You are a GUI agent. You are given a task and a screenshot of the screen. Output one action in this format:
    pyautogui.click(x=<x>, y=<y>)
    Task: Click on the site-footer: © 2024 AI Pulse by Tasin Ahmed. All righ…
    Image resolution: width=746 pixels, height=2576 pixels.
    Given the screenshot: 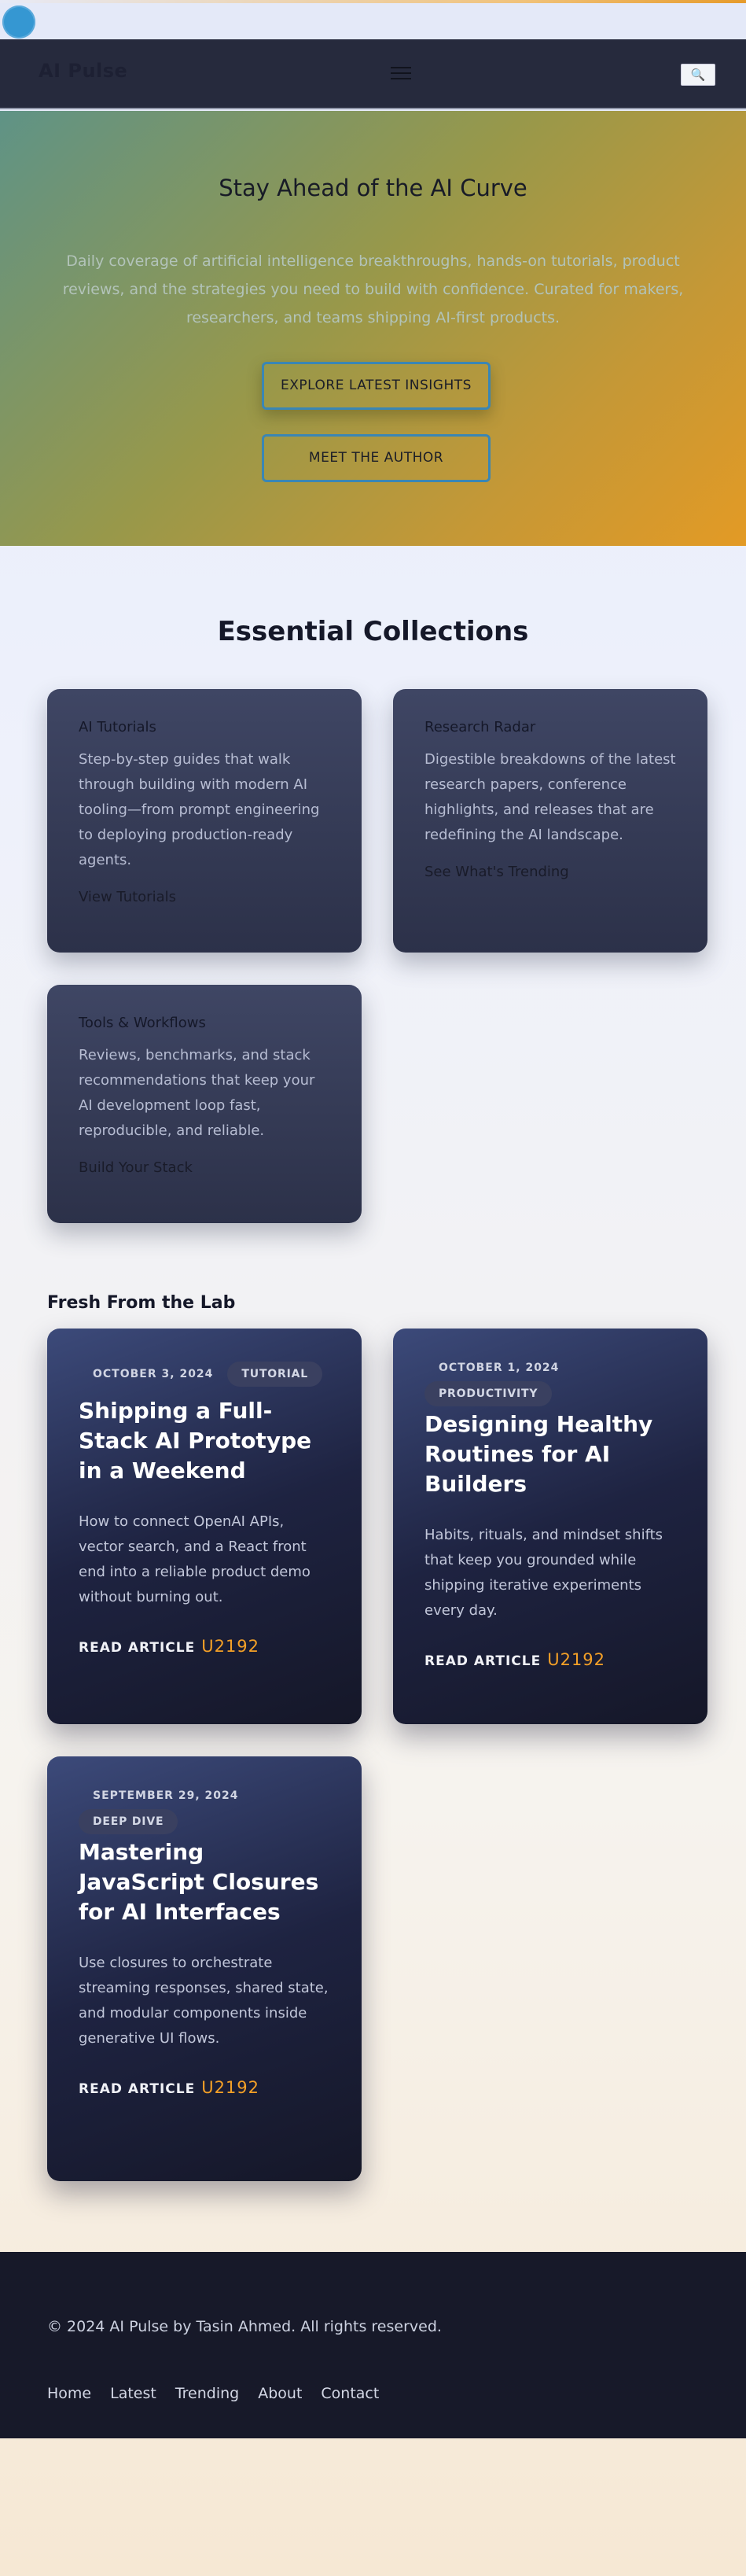 What is the action you would take?
    pyautogui.click(x=373, y=2345)
    